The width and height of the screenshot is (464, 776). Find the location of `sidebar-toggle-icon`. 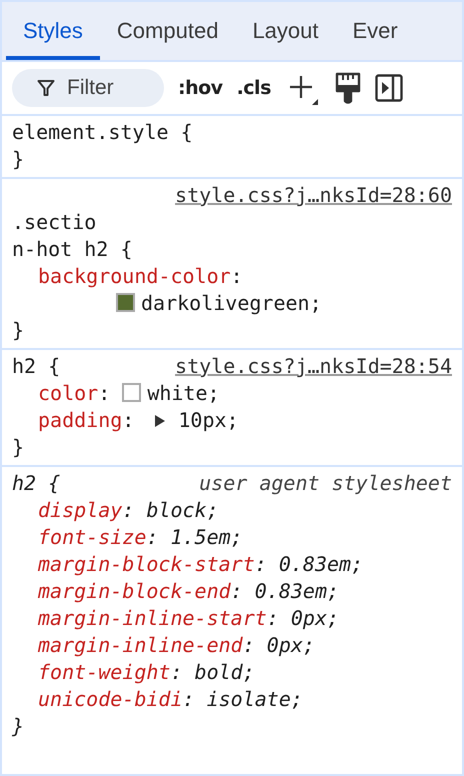

sidebar-toggle-icon is located at coordinates (388, 88).